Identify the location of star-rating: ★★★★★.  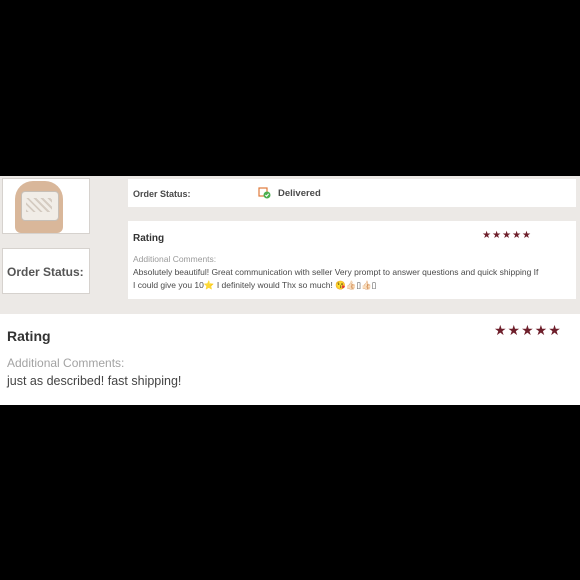
(507, 235).